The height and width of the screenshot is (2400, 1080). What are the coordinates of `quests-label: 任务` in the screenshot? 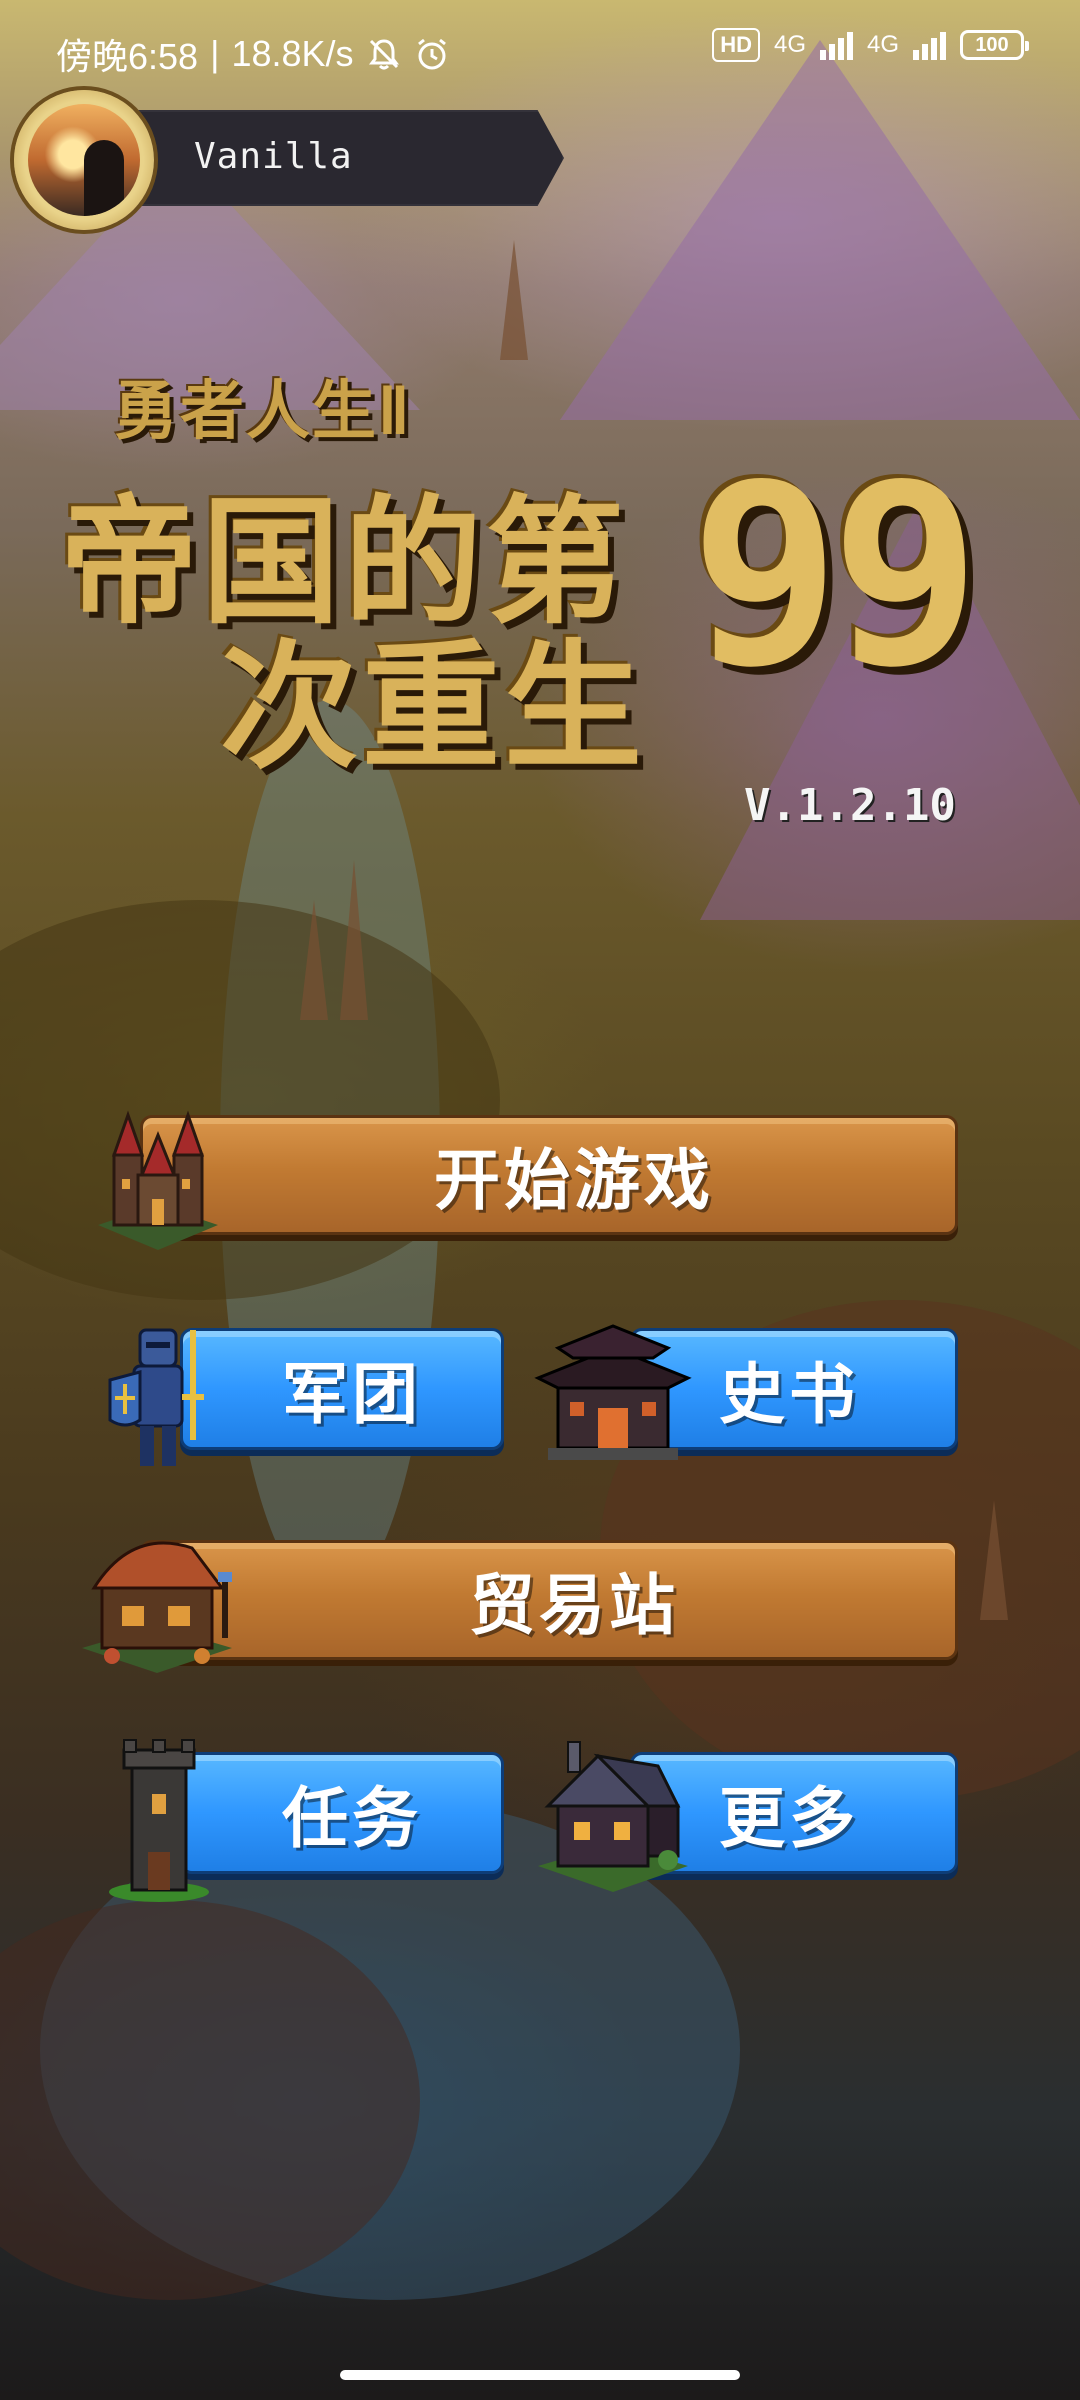 It's located at (352, 1818).